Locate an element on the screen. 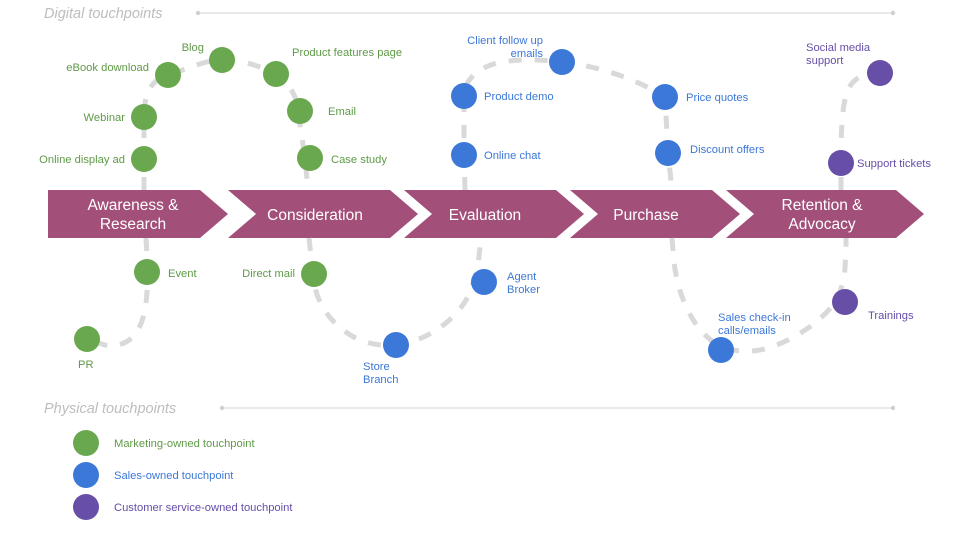 The width and height of the screenshot is (960, 540). touchpoint-label-ebook-download: eBook download is located at coordinates (107, 68).